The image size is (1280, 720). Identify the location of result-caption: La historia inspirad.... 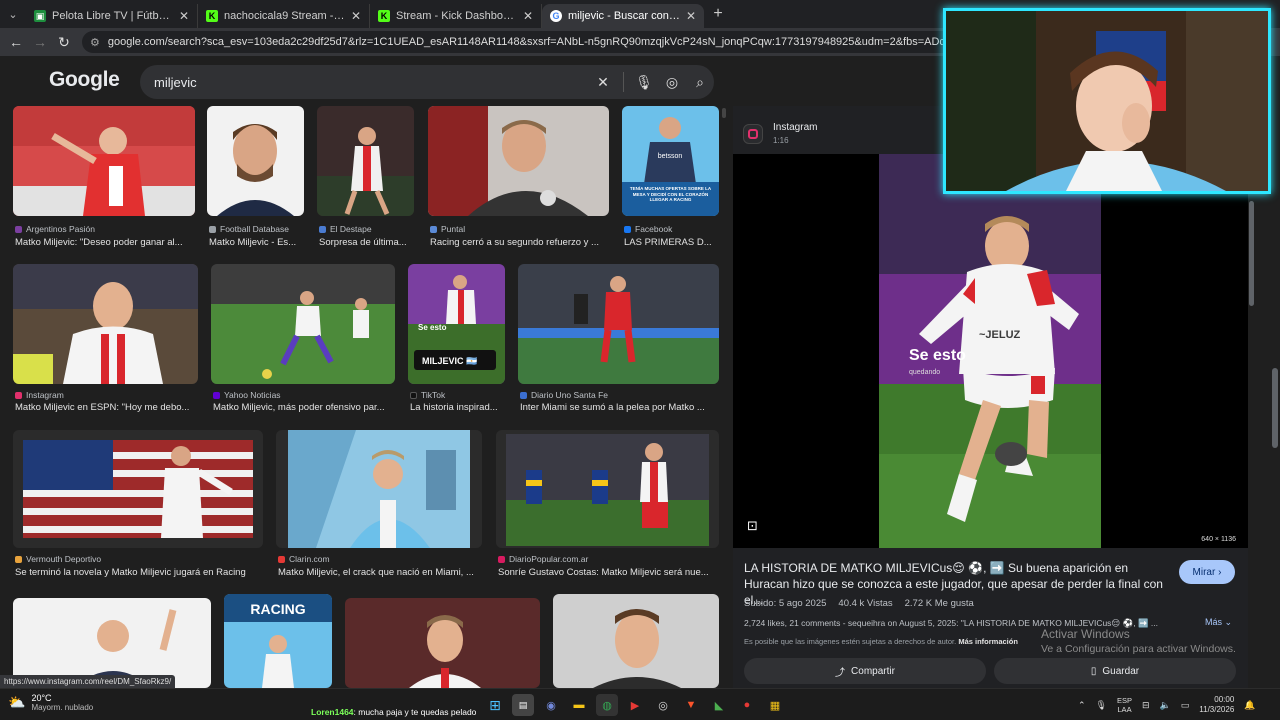
(457, 407).